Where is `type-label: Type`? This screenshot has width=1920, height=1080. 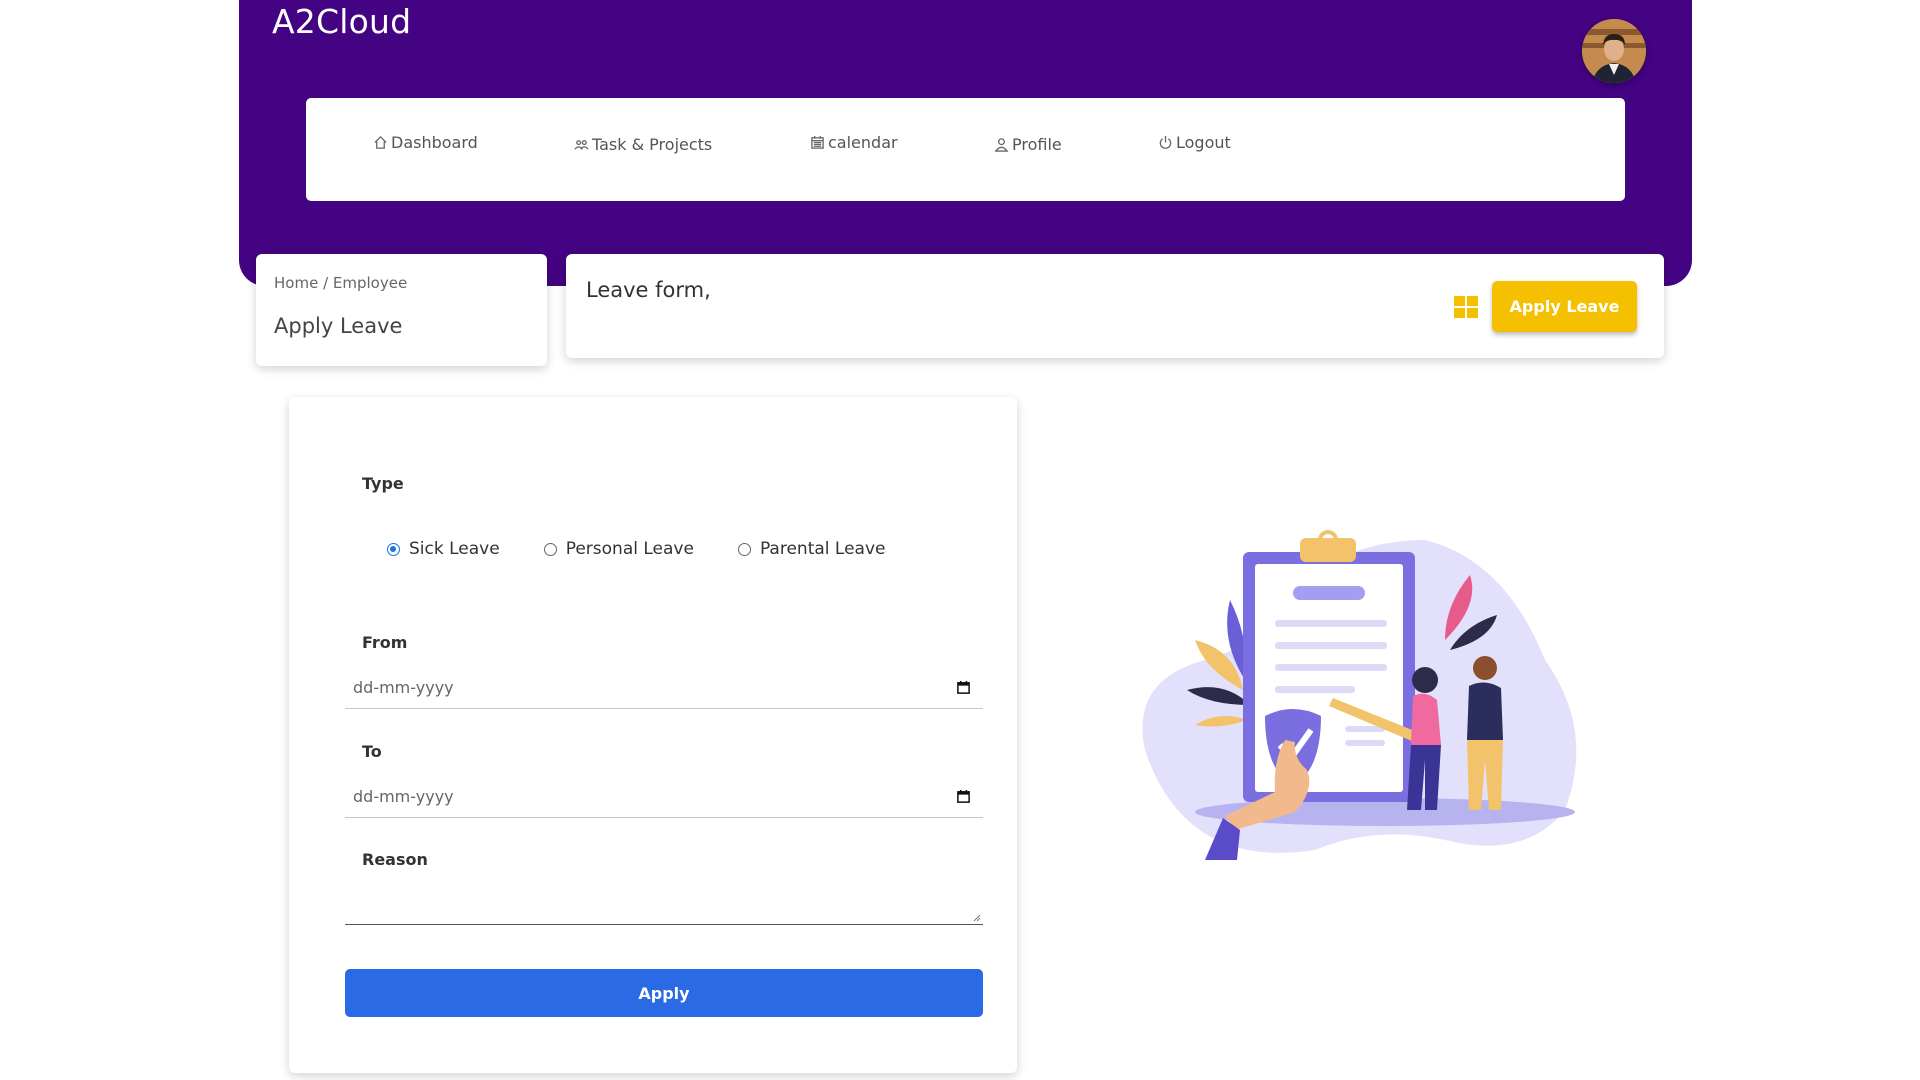 type-label: Type is located at coordinates (383, 483).